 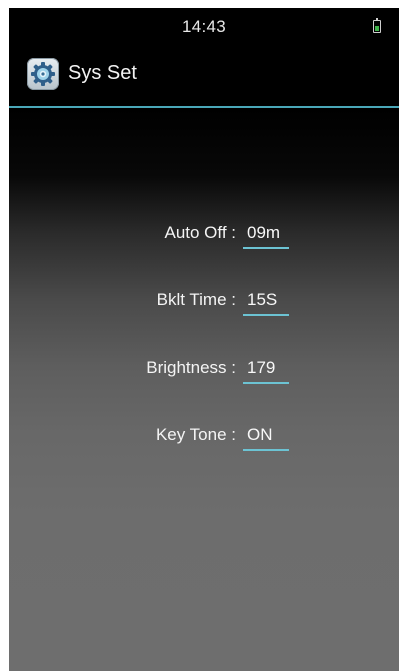 I want to click on status-bar: 14:43, so click(x=204, y=24).